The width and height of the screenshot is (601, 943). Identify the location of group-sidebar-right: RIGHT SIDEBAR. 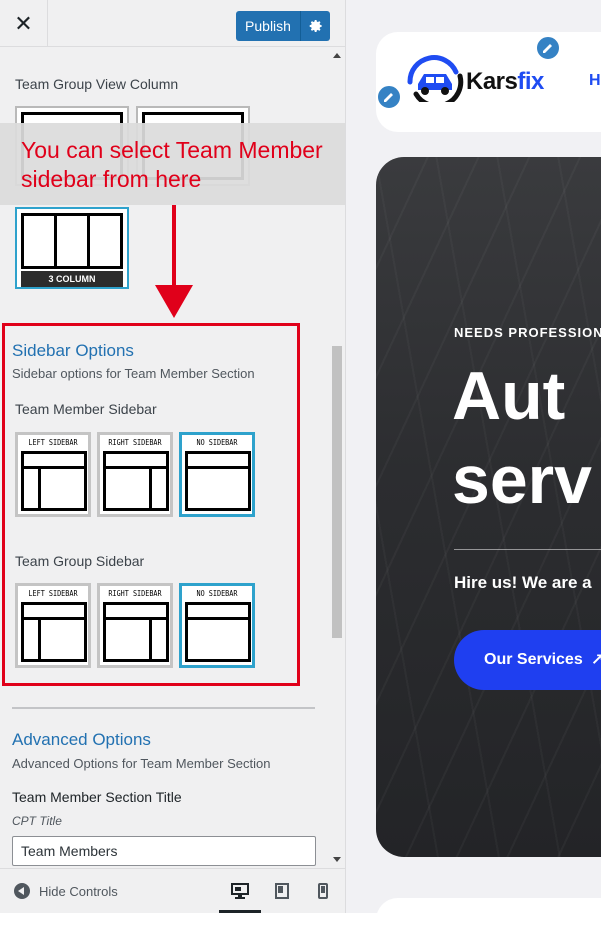
(135, 625).